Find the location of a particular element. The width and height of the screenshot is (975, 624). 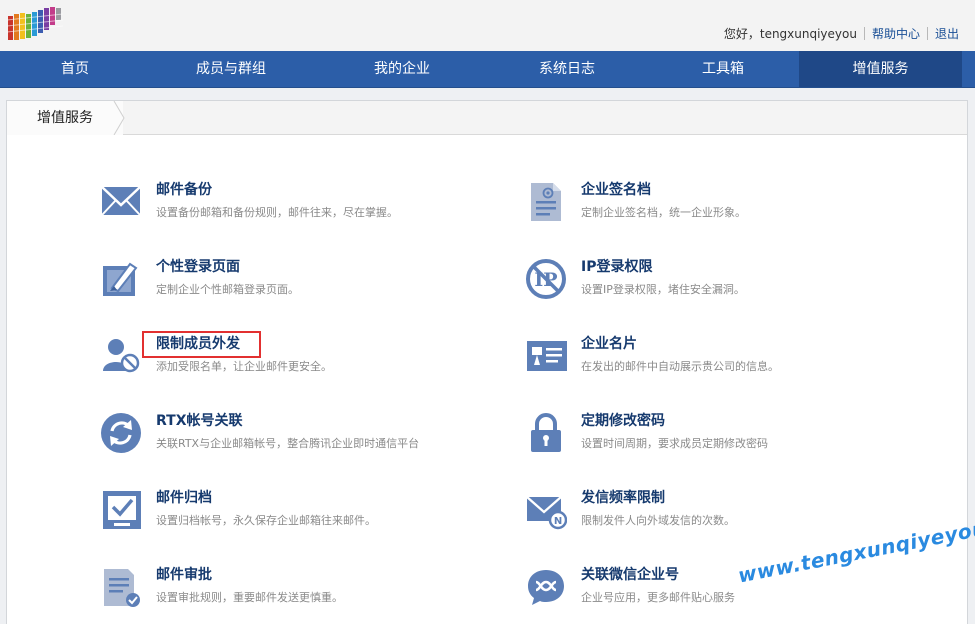

service-desc: 限制发件人向外域发信的次数。 is located at coordinates (658, 520).